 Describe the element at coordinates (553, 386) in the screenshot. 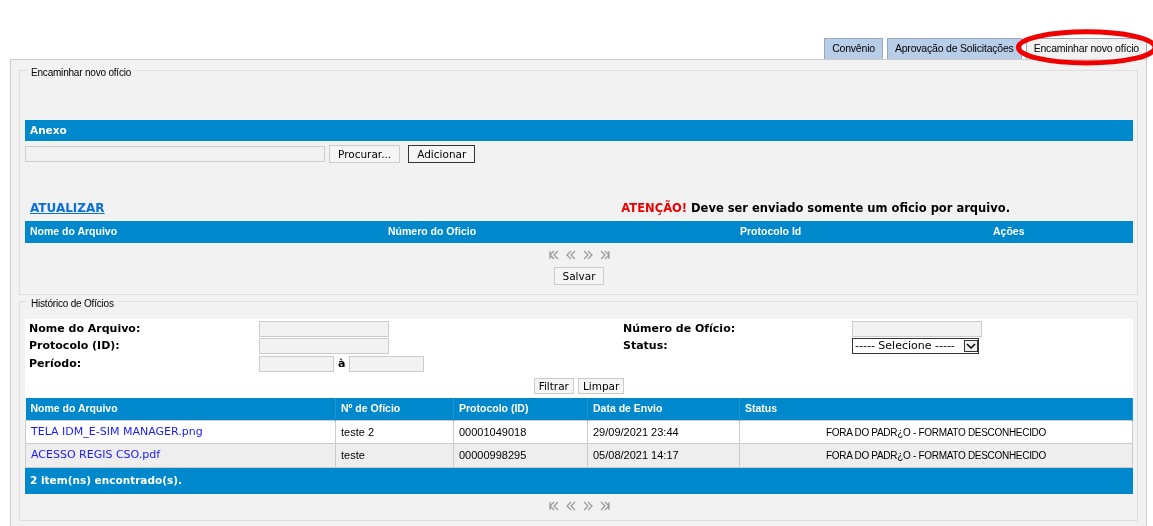

I see `filter-button: Filtrar` at that location.